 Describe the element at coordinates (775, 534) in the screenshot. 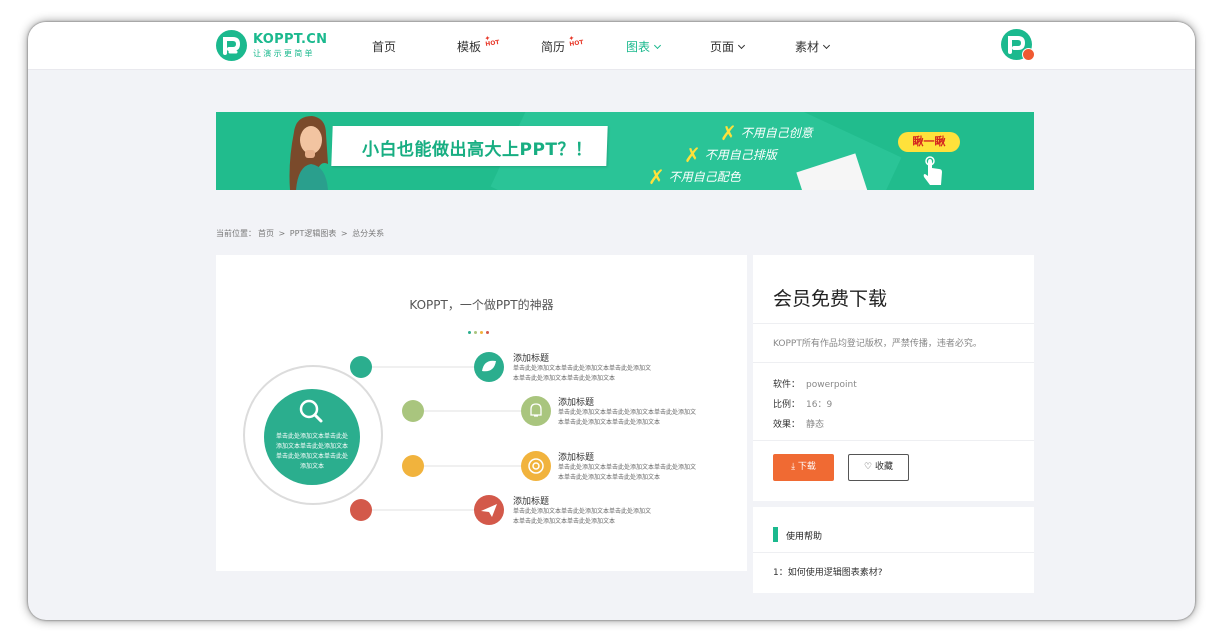

I see `section-accent-bar` at that location.